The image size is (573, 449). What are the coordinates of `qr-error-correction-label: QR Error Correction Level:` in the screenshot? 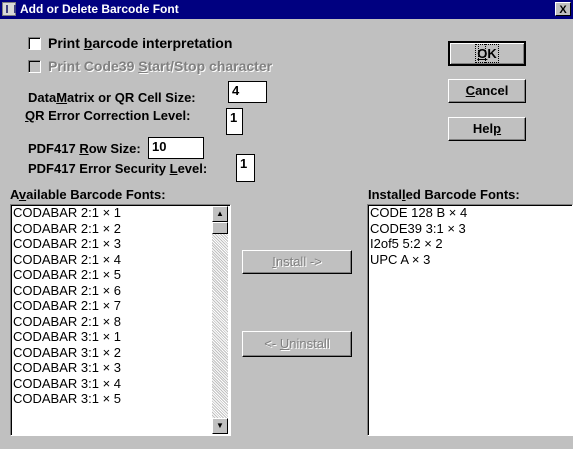 It's located at (108, 115).